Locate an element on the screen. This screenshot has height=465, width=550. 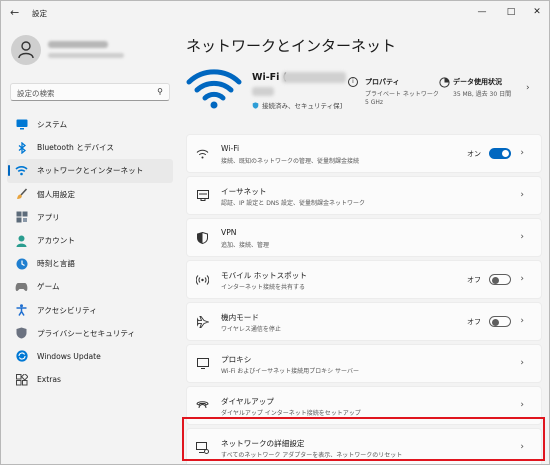
brush-icon is located at coordinates (21, 194).